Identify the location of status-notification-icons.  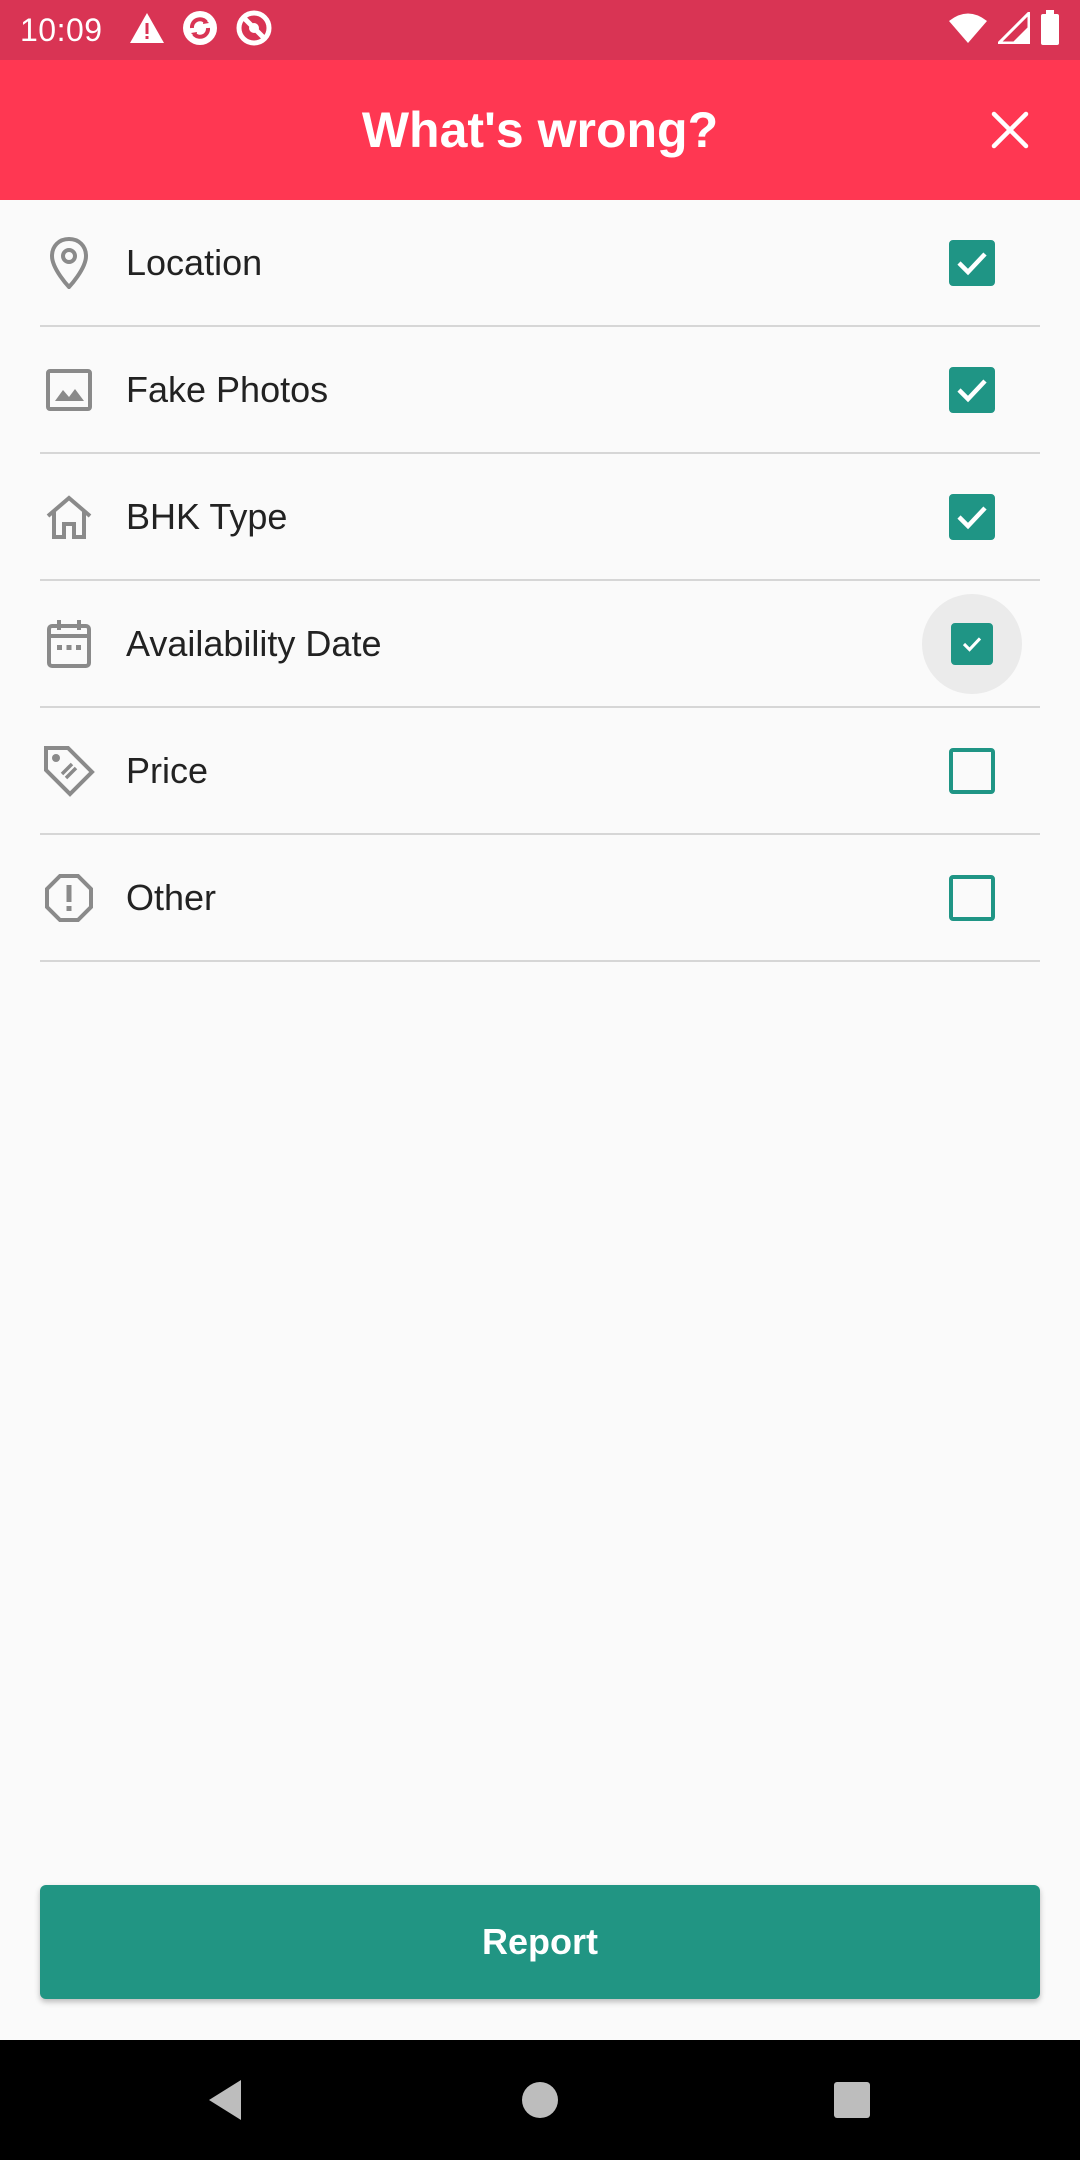
(201, 30).